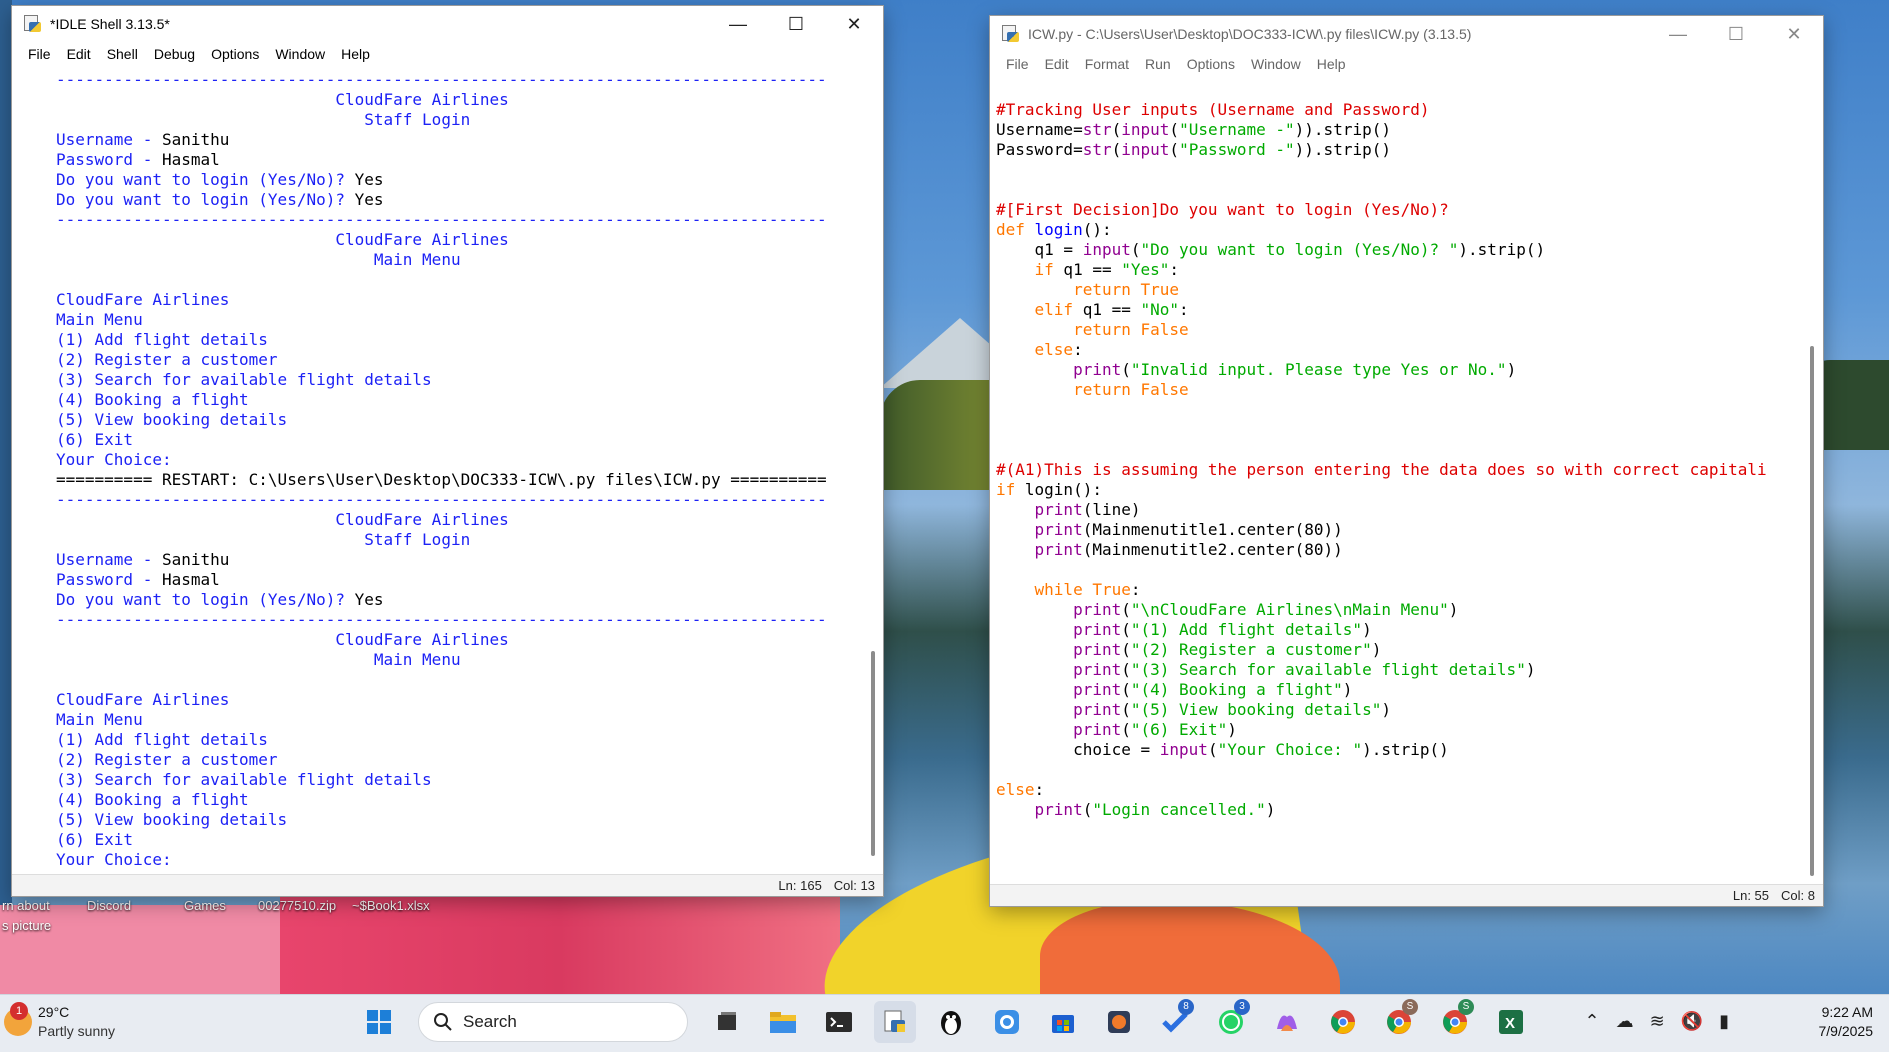  What do you see at coordinates (1396, 530) in the screenshot?
I see `code-line: print(Mainmenutitle1.center(80))` at bounding box center [1396, 530].